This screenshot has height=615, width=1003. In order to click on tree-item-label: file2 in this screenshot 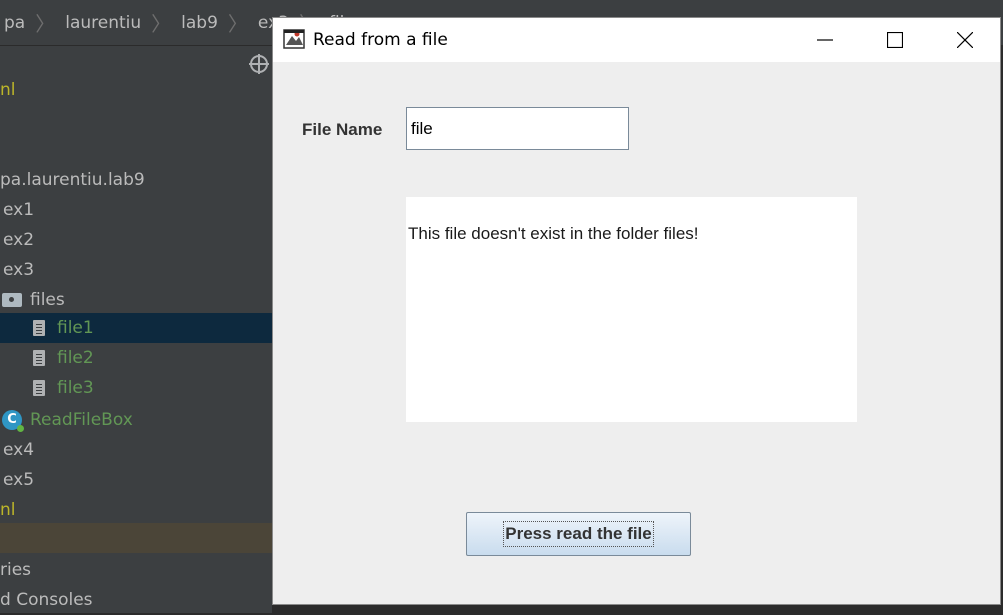, I will do `click(75, 358)`.